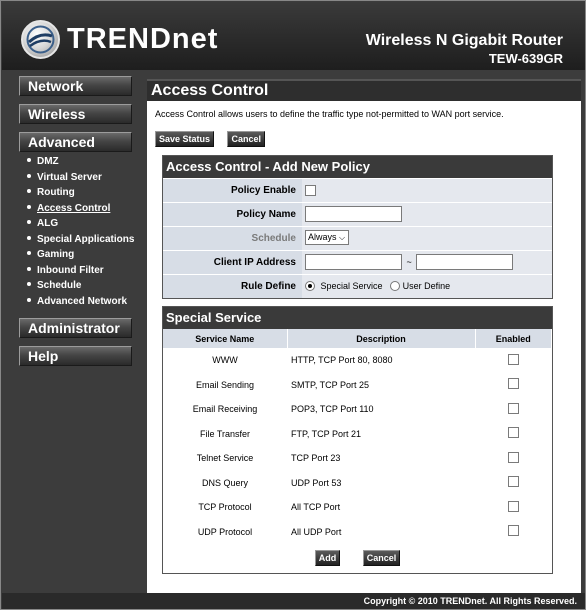 Image resolution: width=586 pixels, height=610 pixels. I want to click on save-status-button: Save Status, so click(185, 139).